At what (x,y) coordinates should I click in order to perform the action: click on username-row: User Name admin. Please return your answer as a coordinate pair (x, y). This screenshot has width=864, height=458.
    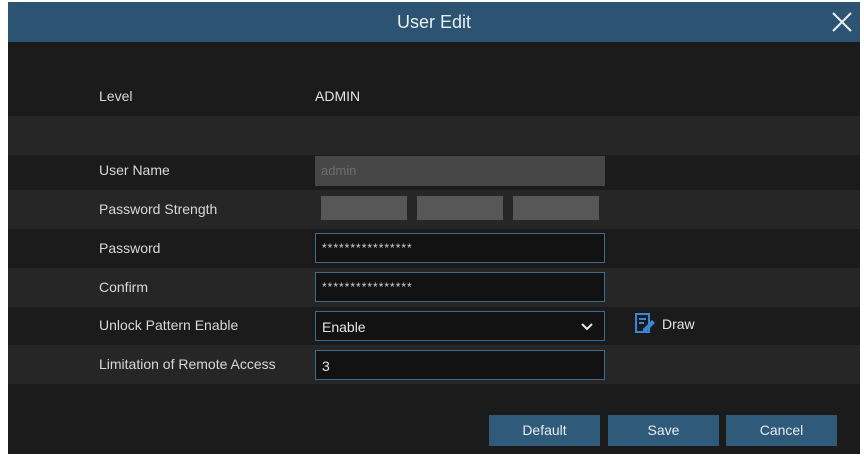
    Looking at the image, I should click on (434, 170).